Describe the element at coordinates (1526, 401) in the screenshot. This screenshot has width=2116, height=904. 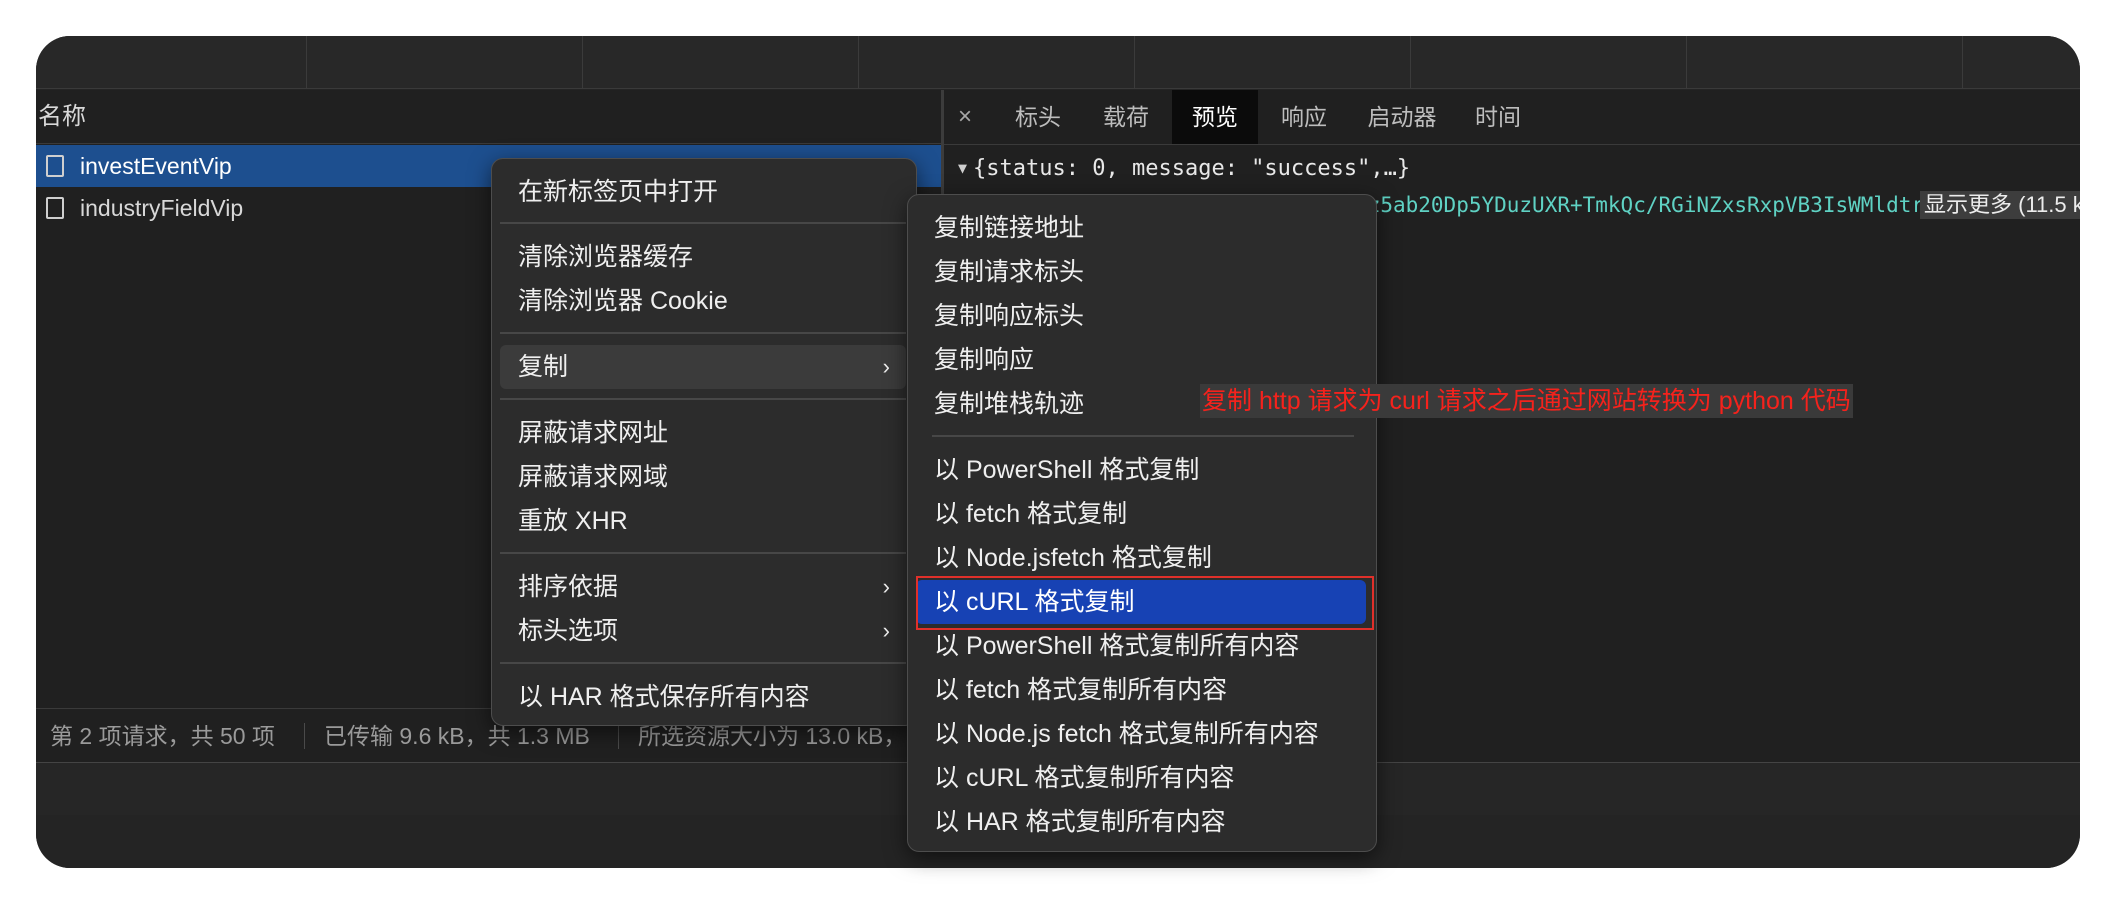
I see `annotation-note: 复制 http 请求为 curl 请求之后通过网站转换为 python 代码` at that location.